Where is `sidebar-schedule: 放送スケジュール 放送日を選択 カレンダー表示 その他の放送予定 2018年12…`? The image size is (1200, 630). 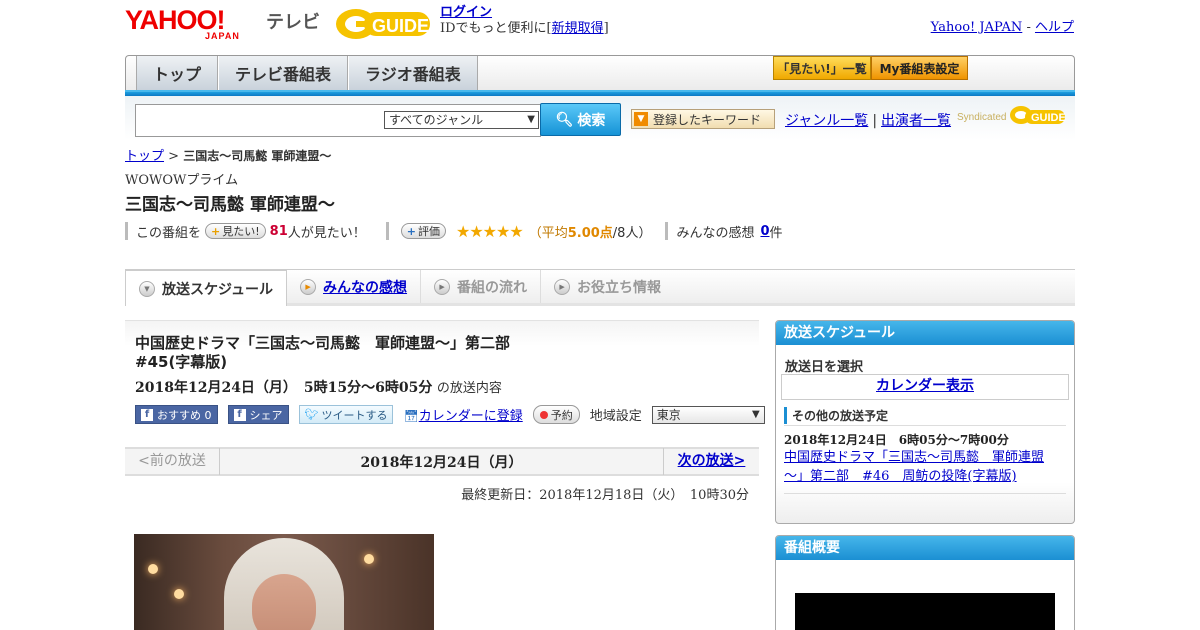 sidebar-schedule: 放送スケジュール 放送日を選択 カレンダー表示 その他の放送予定 2018年12… is located at coordinates (925, 422).